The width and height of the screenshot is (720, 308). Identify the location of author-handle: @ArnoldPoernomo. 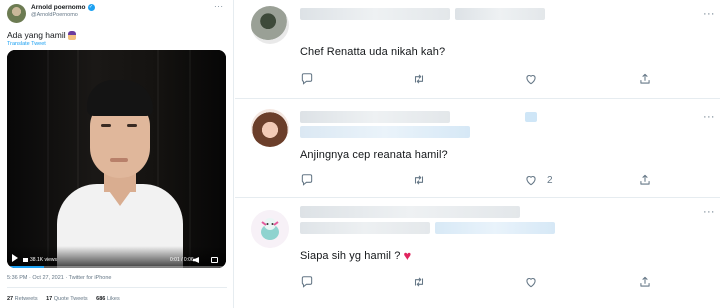
(54, 15).